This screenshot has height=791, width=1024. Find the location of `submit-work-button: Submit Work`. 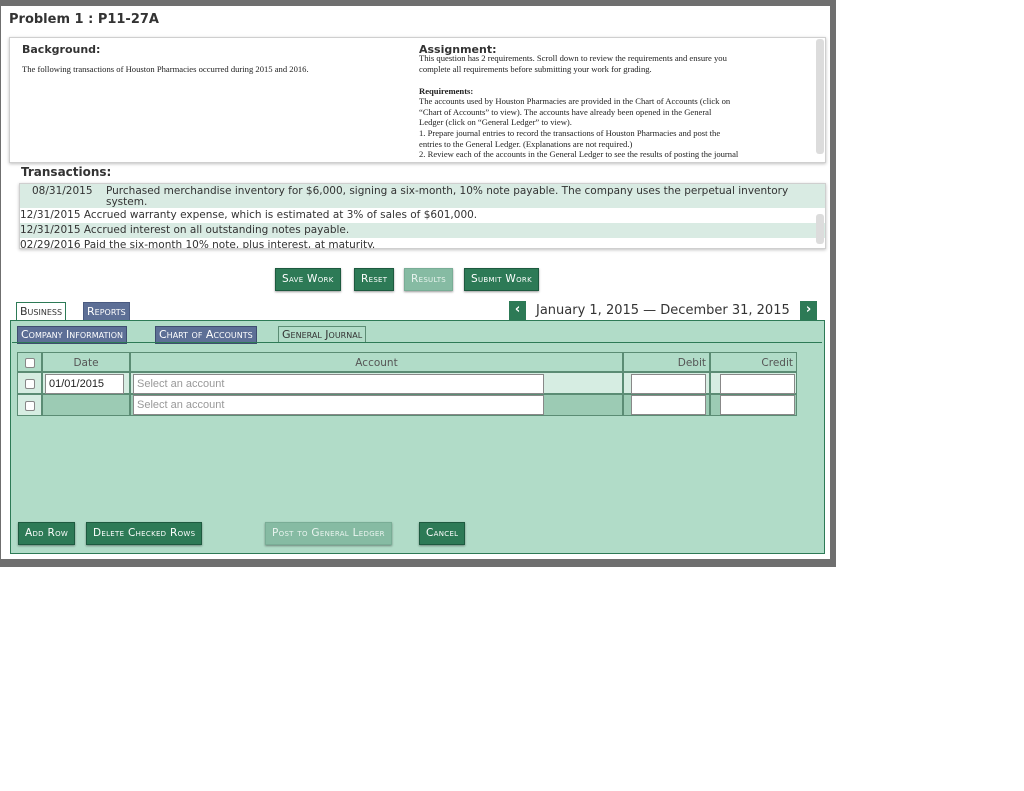

submit-work-button: Submit Work is located at coordinates (501, 279).